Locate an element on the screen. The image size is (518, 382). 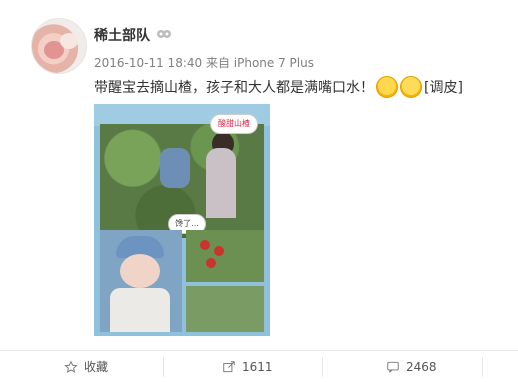
avatar is located at coordinates (59, 46).